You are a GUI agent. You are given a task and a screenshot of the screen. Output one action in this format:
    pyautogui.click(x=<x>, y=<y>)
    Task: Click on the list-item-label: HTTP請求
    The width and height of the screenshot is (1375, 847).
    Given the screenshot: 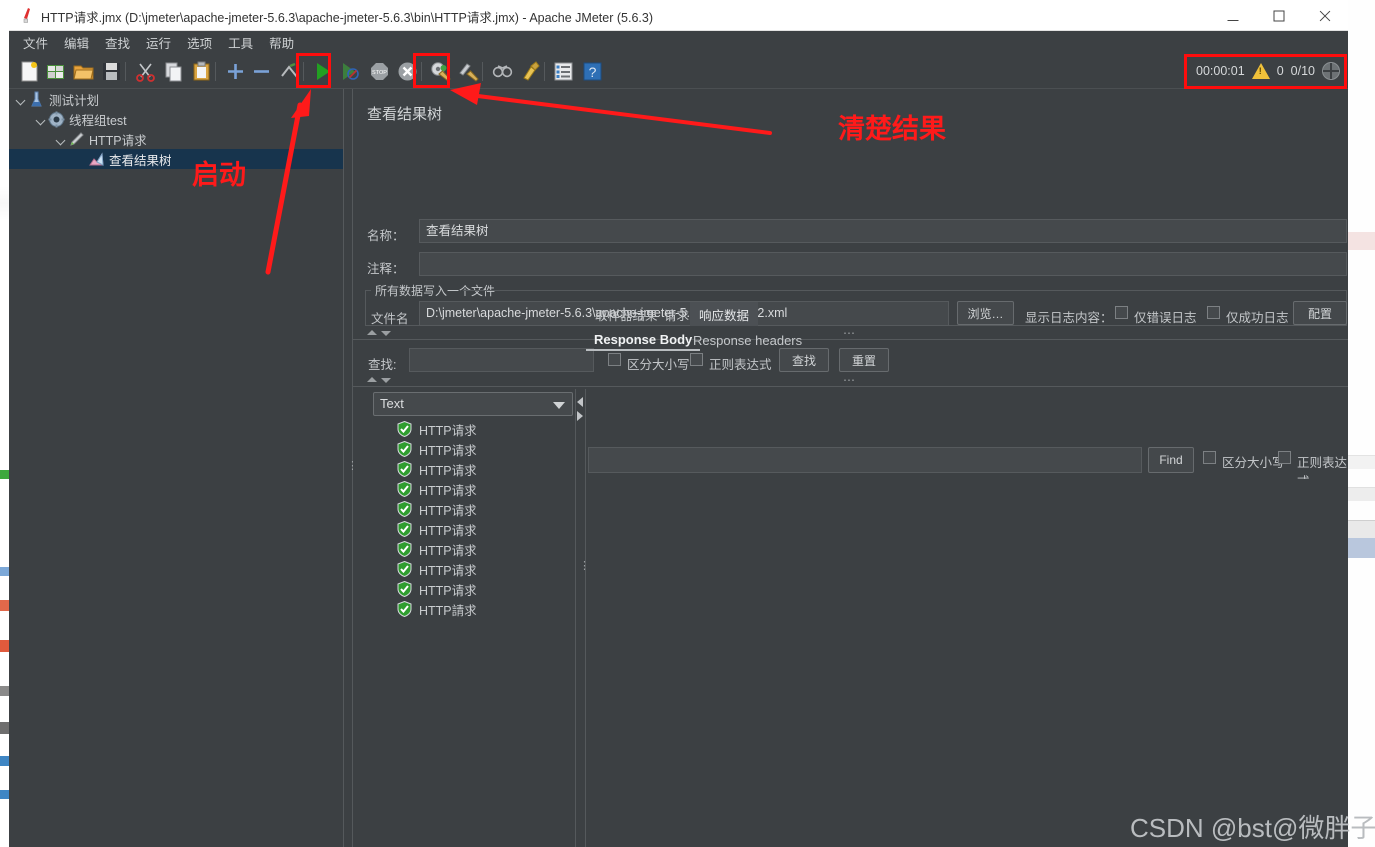 What is the action you would take?
    pyautogui.click(x=448, y=610)
    